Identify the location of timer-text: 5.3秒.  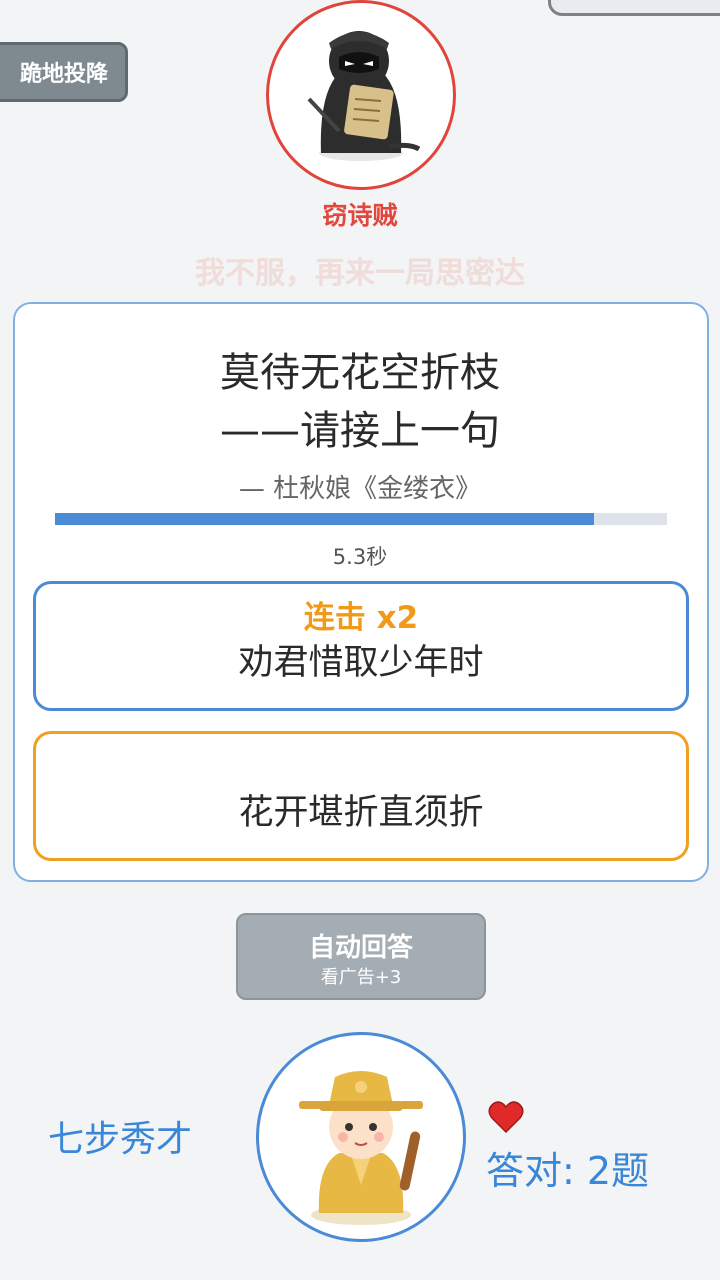
(360, 557).